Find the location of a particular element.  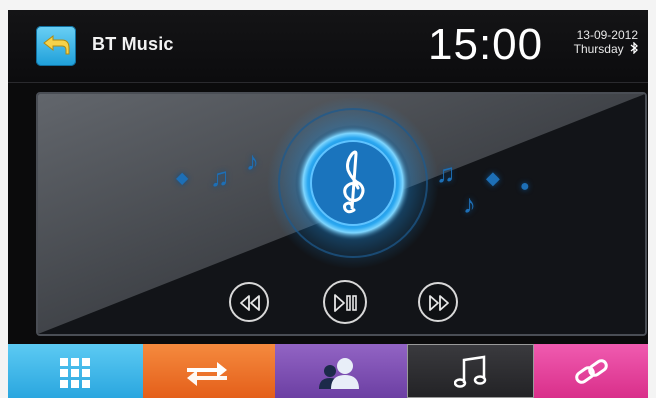

fast-forward-icon is located at coordinates (439, 303).